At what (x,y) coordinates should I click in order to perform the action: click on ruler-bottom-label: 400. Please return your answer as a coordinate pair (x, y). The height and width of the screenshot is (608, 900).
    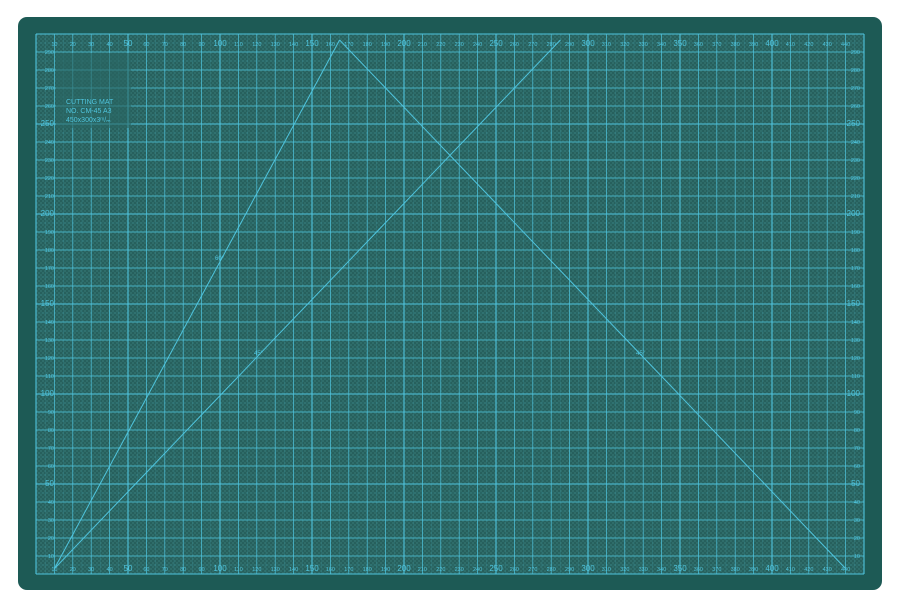
    Looking at the image, I should click on (772, 568).